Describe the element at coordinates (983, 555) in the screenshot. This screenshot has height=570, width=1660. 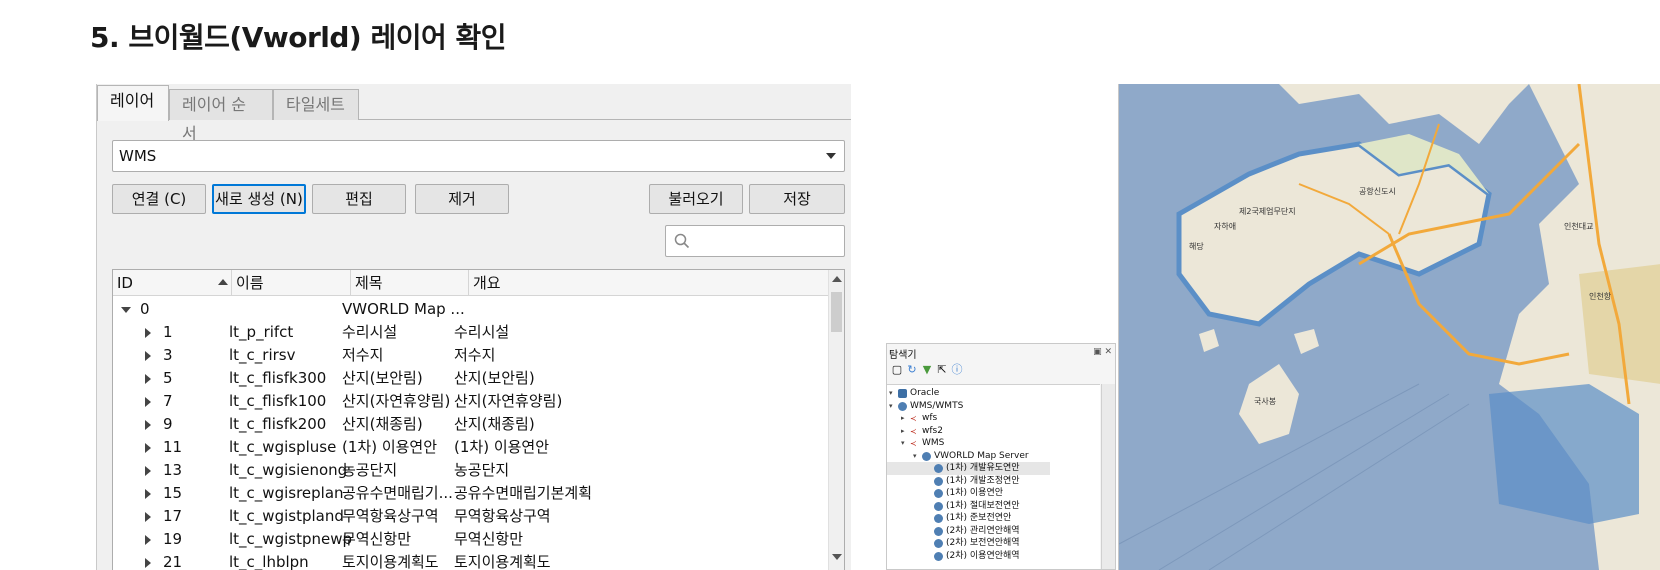
I see `browser-item-label: (2차) 이용연안해역` at that location.